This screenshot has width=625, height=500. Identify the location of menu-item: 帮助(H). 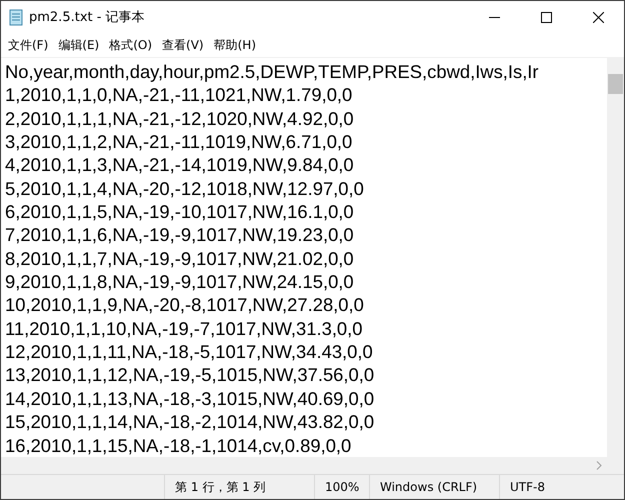
(234, 45).